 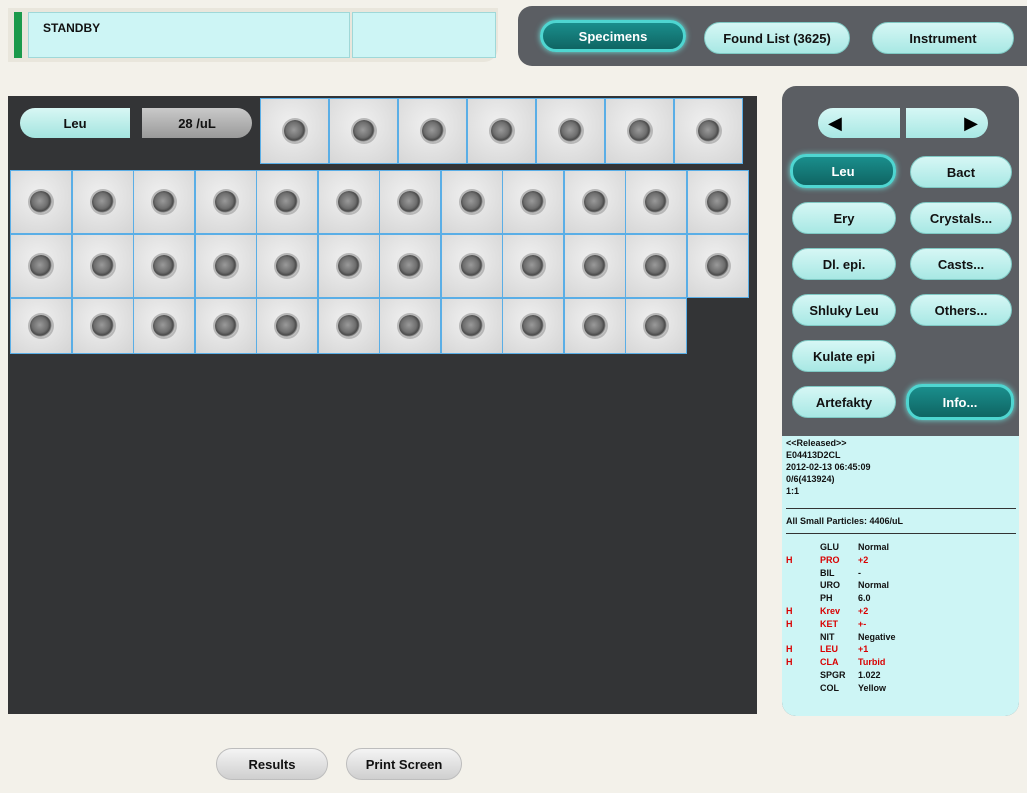 I want to click on status-panel: STANDBY, so click(x=253, y=35).